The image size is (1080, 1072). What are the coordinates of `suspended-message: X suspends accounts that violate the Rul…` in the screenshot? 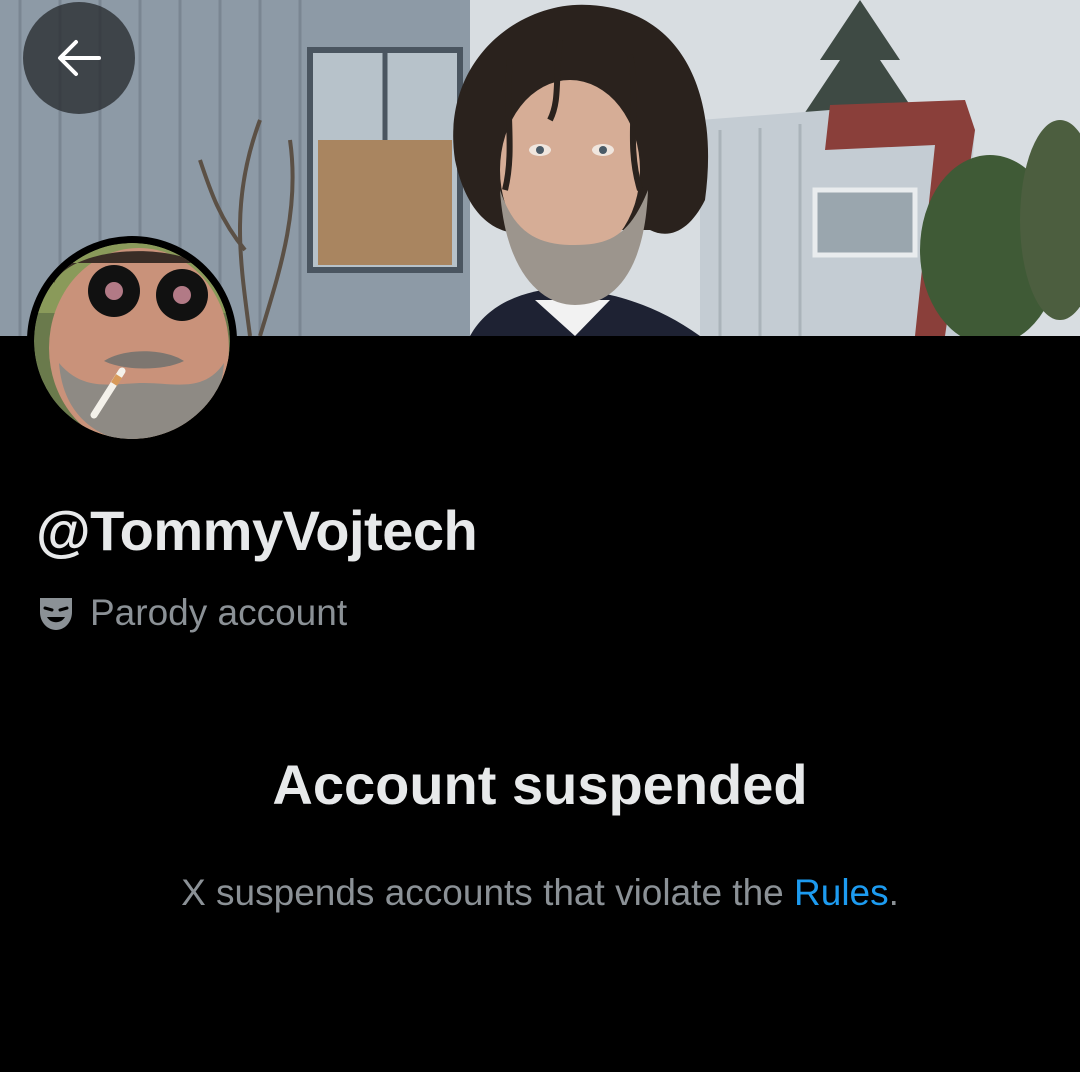 It's located at (540, 893).